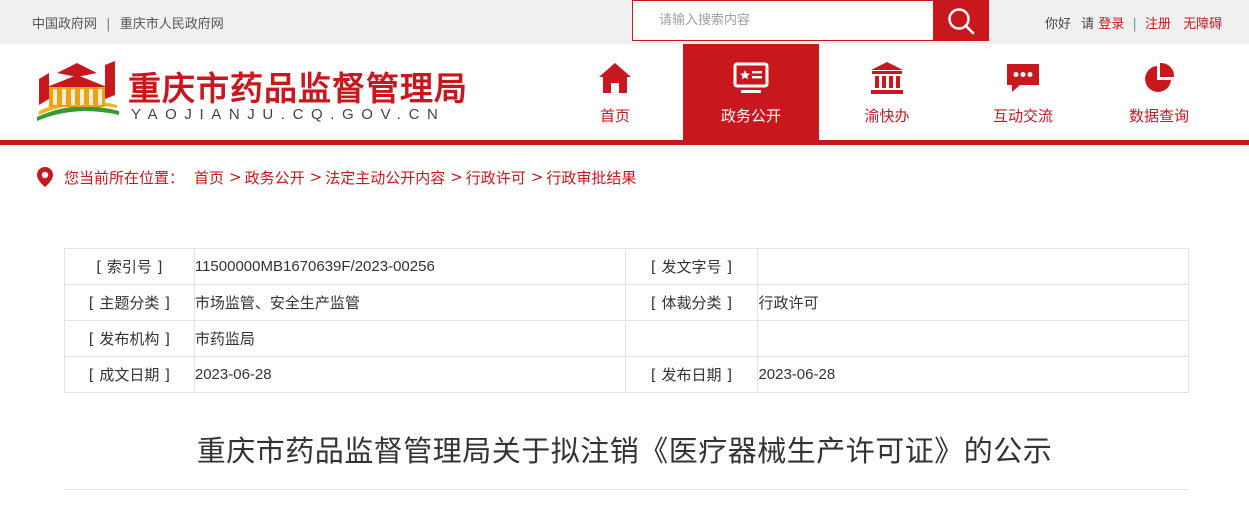 The width and height of the screenshot is (1249, 505). Describe the element at coordinates (624, 451) in the screenshot. I see `document-title: 重庆市药品监督管理局关于拟注销《医疗器械生产许可证》的公示` at that location.